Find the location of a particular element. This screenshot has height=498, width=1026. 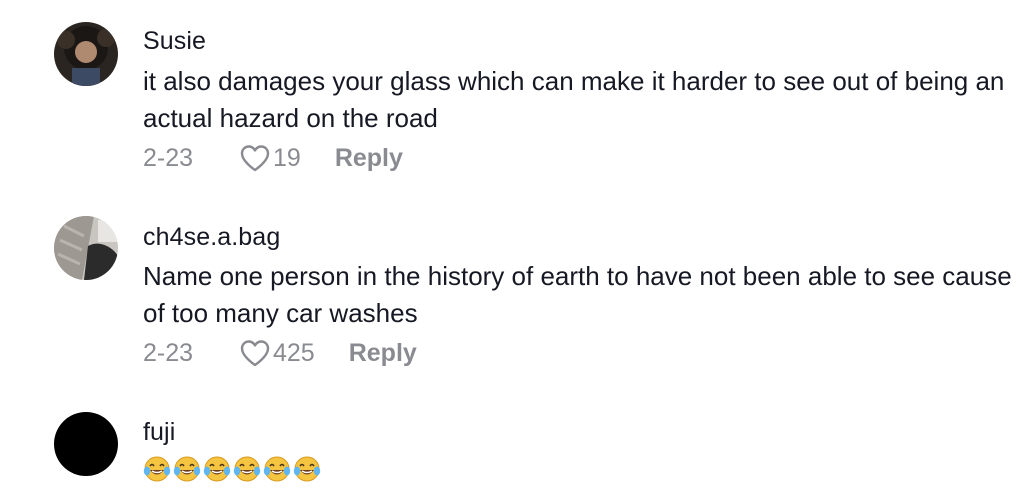

comment-username: fuji is located at coordinates (159, 432).